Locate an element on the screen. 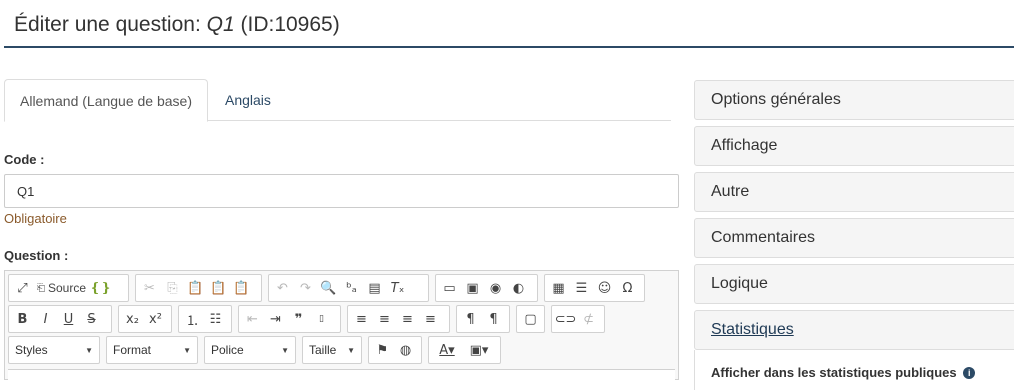  format-dropdown-label: Format is located at coordinates (132, 350).